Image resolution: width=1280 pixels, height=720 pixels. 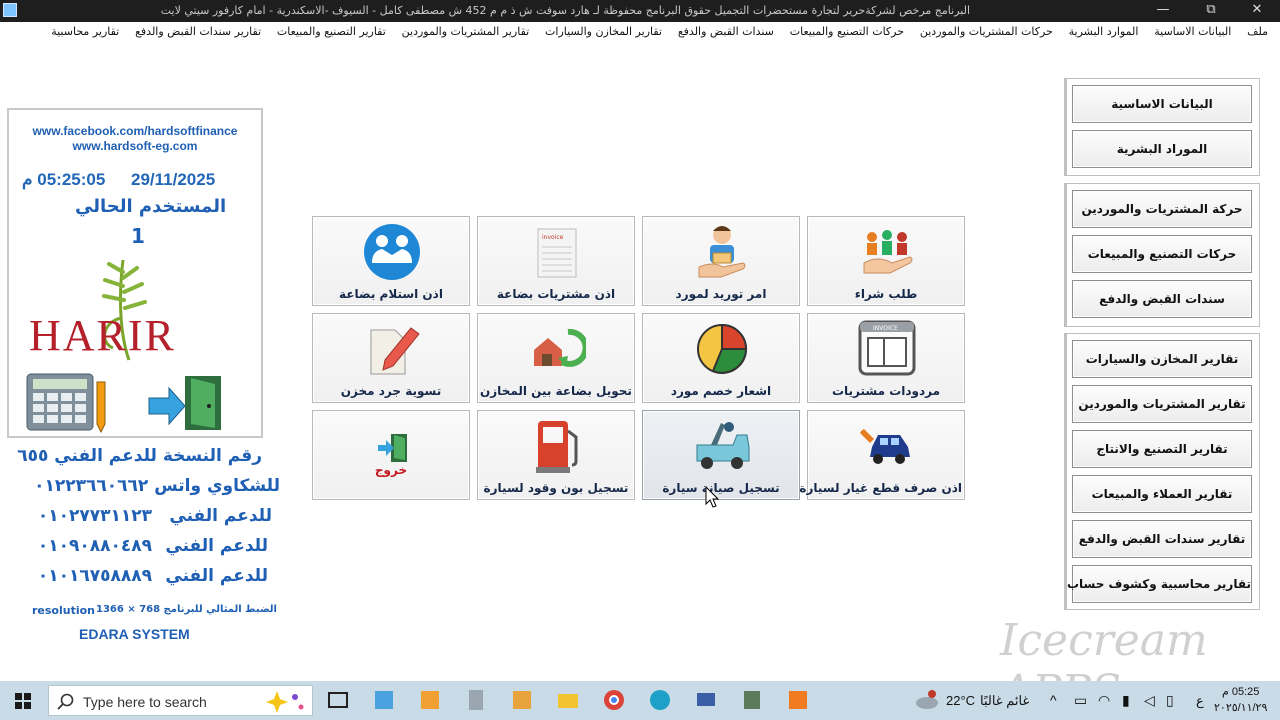 What do you see at coordinates (135, 131) in the screenshot?
I see `facebook-link: www.facebook.com/hardsoftfinance` at bounding box center [135, 131].